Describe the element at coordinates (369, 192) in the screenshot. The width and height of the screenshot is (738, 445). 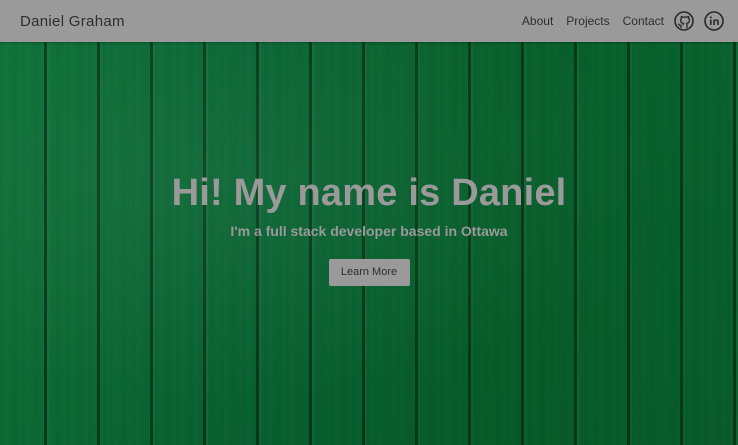
I see `hero-title: Hi! My name is Daniel` at that location.